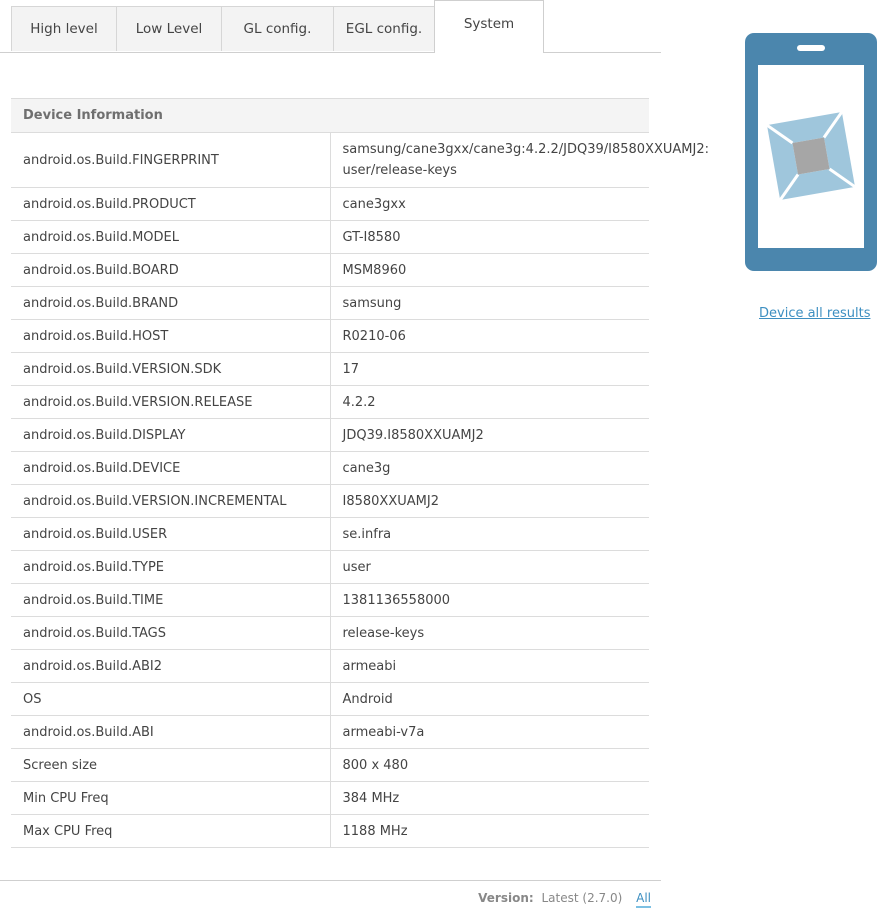 The width and height of the screenshot is (888, 909). Describe the element at coordinates (489, 237) in the screenshot. I see `row-value: GT-I8580` at that location.